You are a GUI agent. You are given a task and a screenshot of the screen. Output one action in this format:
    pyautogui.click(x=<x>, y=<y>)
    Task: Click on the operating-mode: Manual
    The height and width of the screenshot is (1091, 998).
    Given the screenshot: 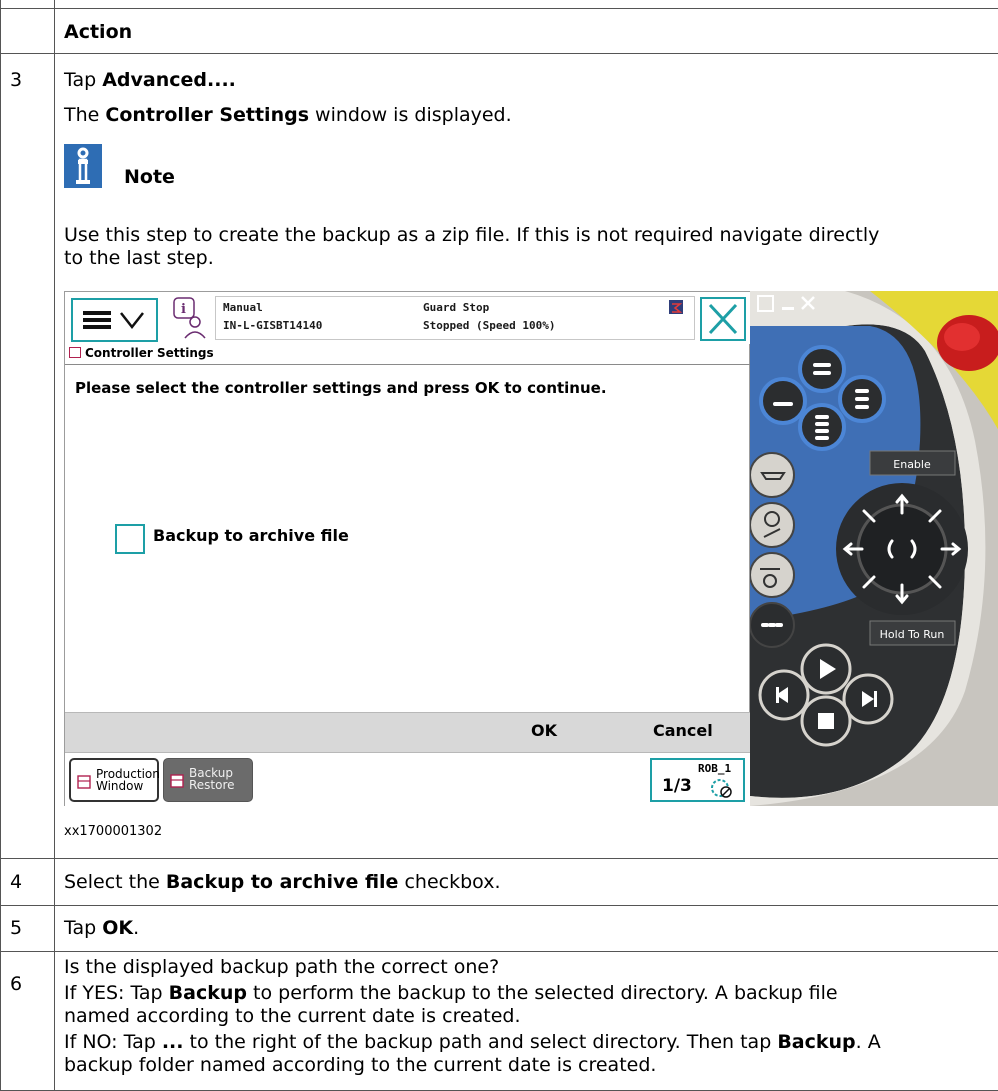 What is the action you would take?
    pyautogui.click(x=243, y=307)
    